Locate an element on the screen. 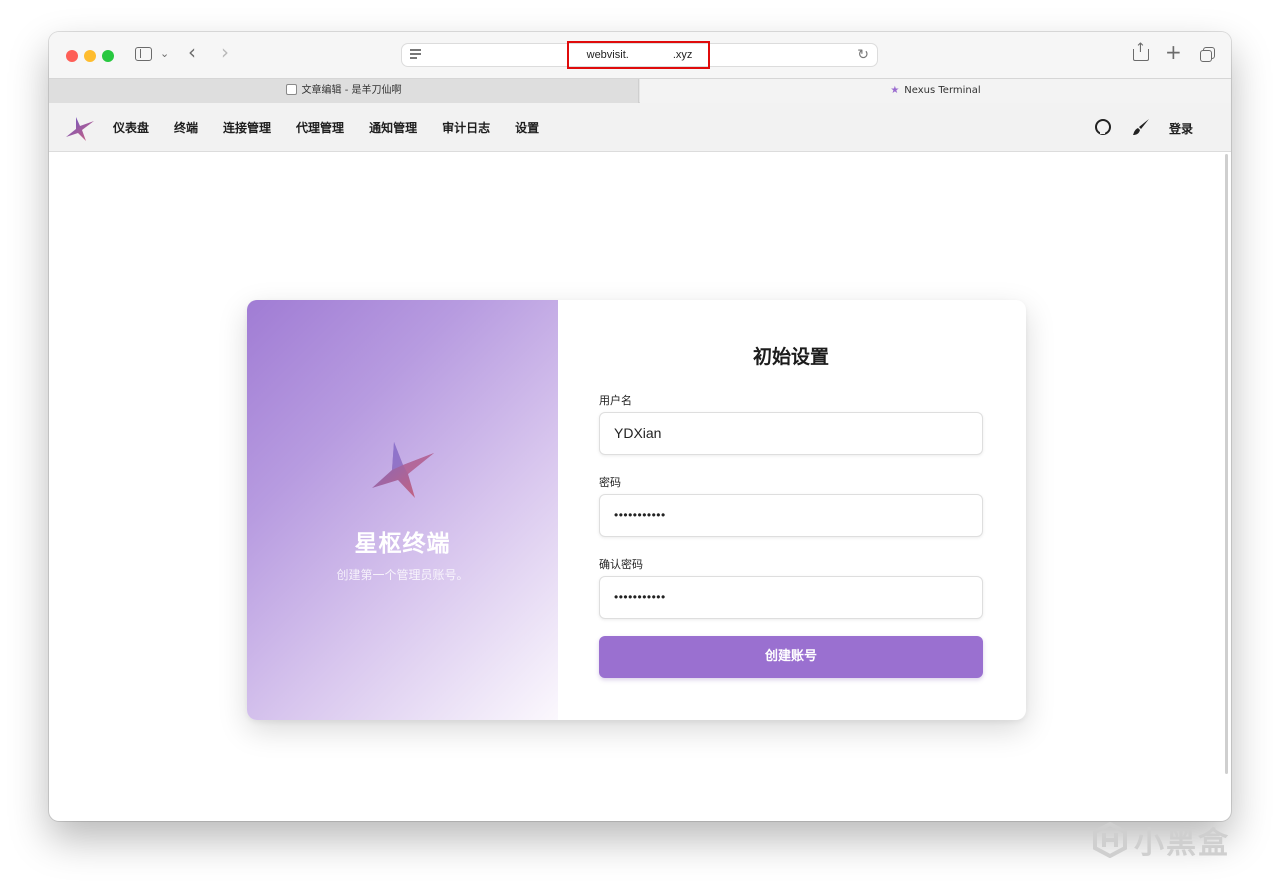  new-tab-icon: + is located at coordinates (1173, 52).